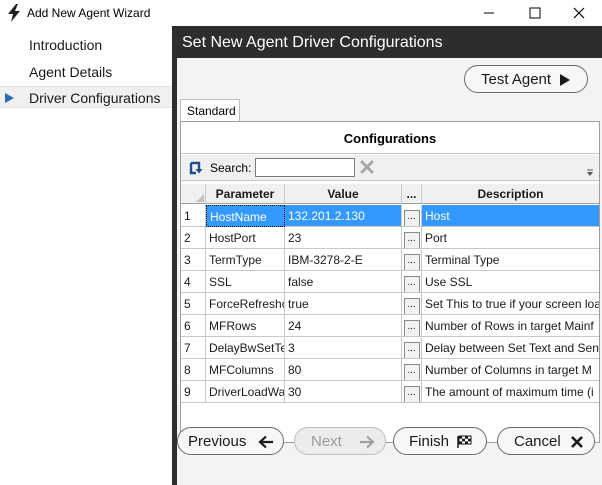 The width and height of the screenshot is (602, 485). I want to click on search-toolbar: Search:, so click(390, 168).